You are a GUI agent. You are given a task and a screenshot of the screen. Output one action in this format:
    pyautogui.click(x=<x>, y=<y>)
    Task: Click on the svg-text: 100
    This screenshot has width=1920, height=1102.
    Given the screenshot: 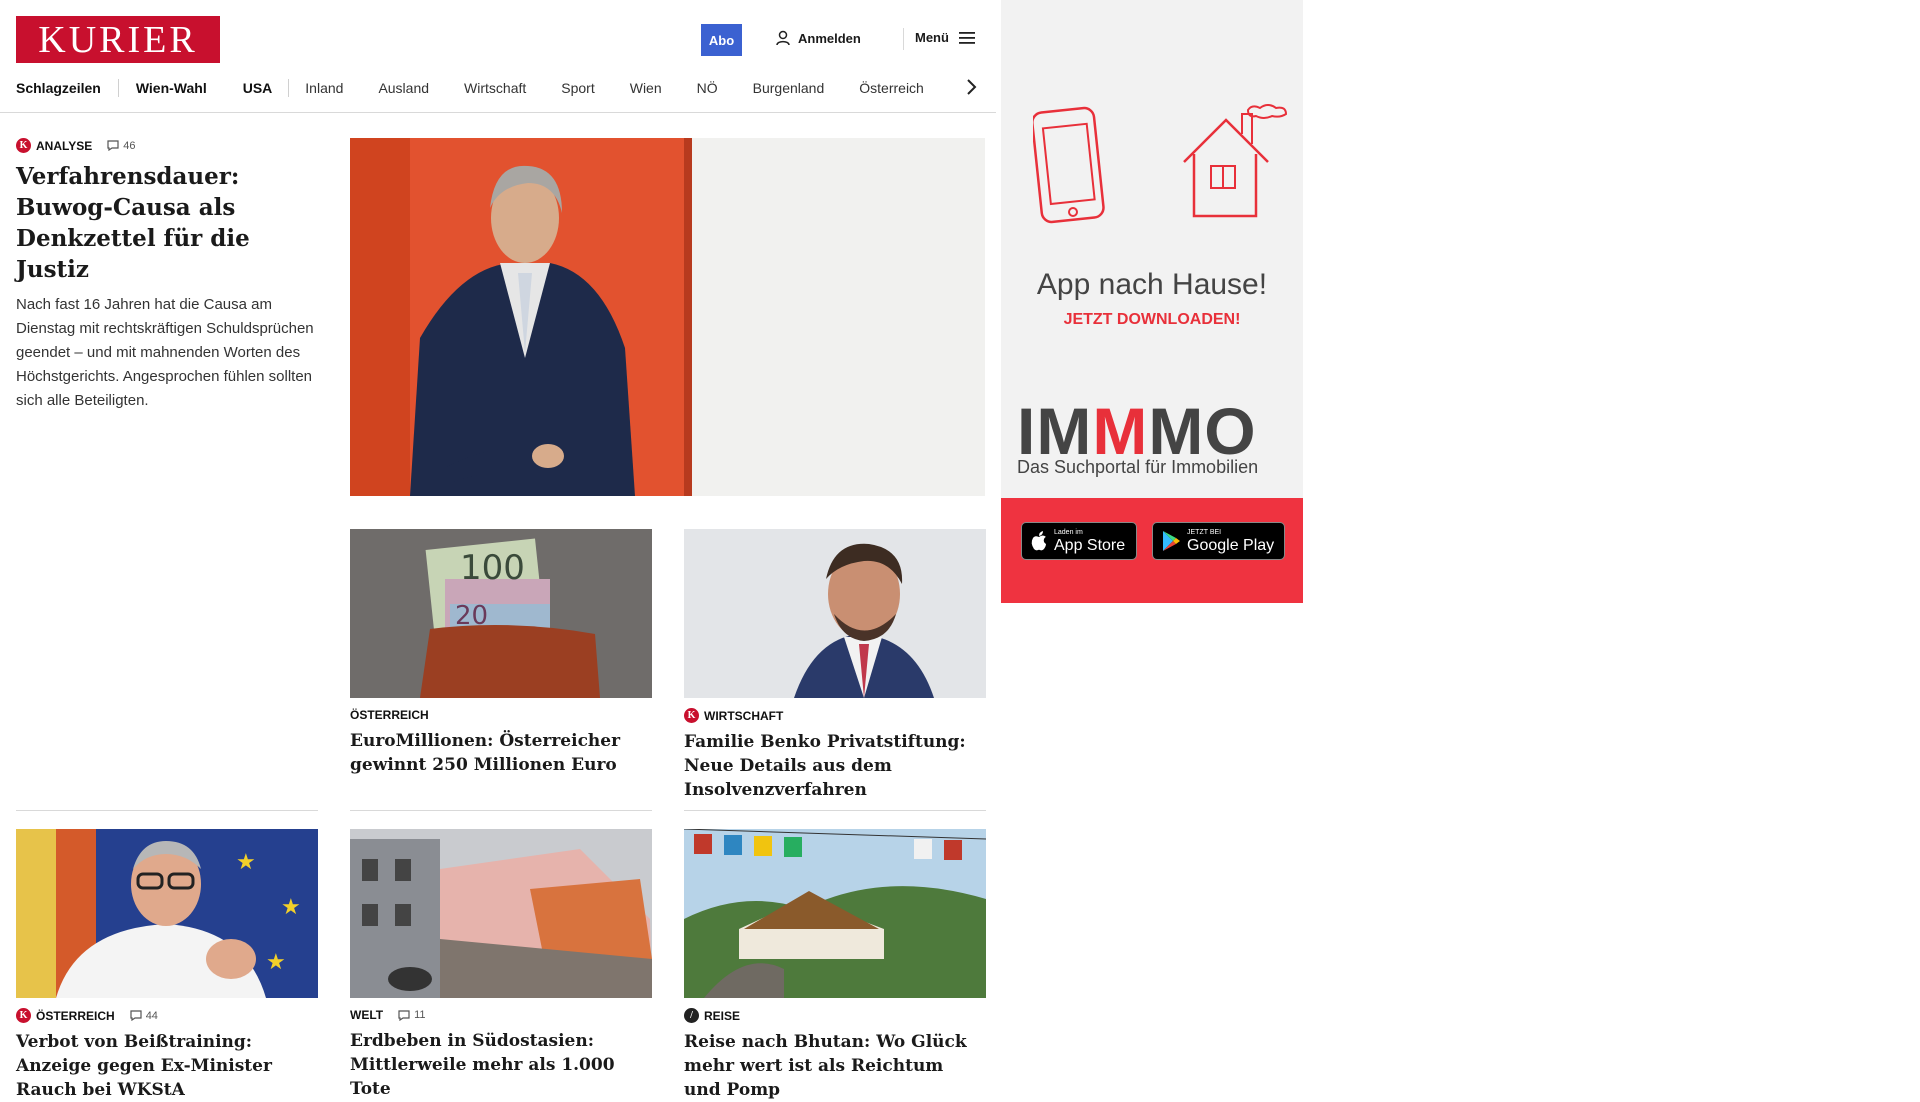 What is the action you would take?
    pyautogui.click(x=492, y=568)
    